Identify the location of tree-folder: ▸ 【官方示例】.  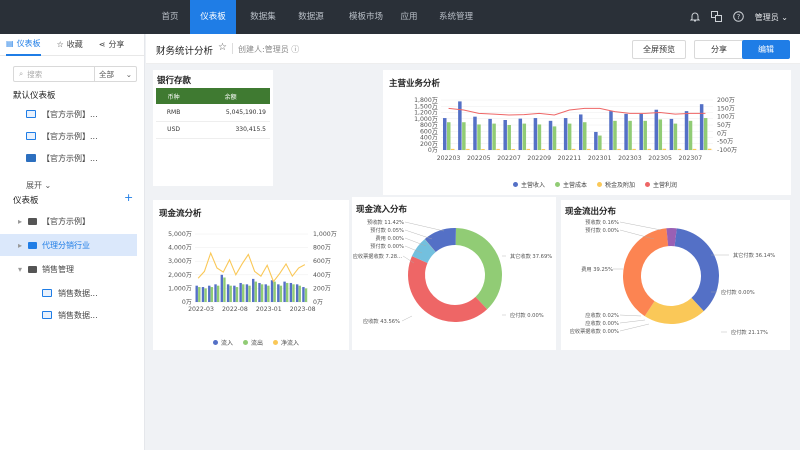
(68, 221).